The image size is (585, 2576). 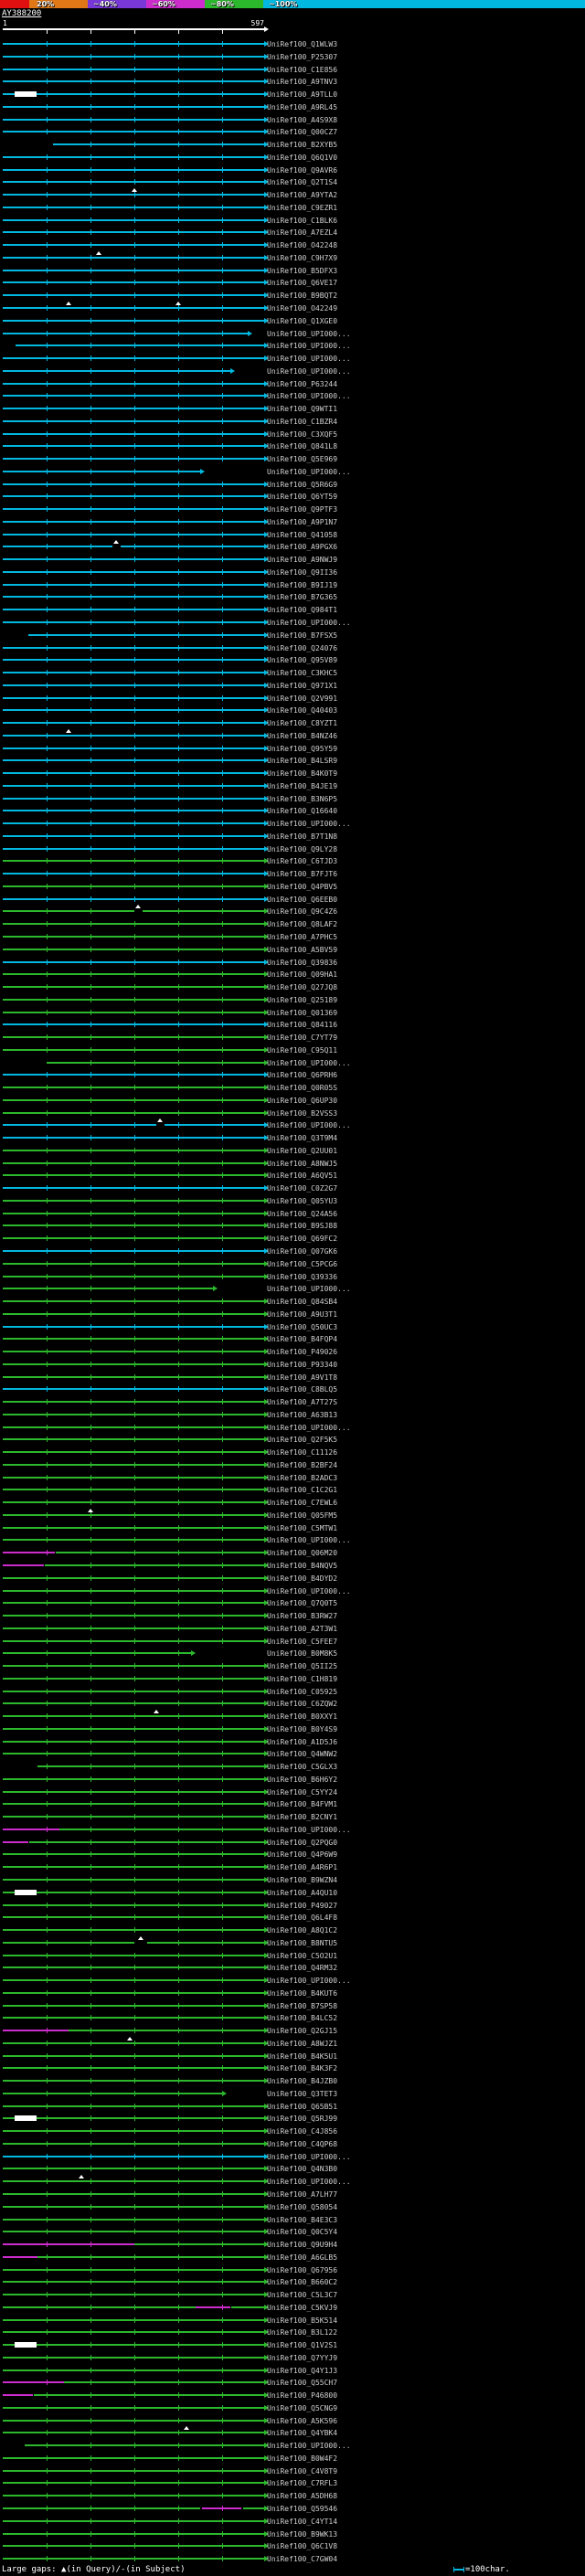 I want to click on hit-accession-label: UniRef100_Q1XGE0, so click(x=302, y=321).